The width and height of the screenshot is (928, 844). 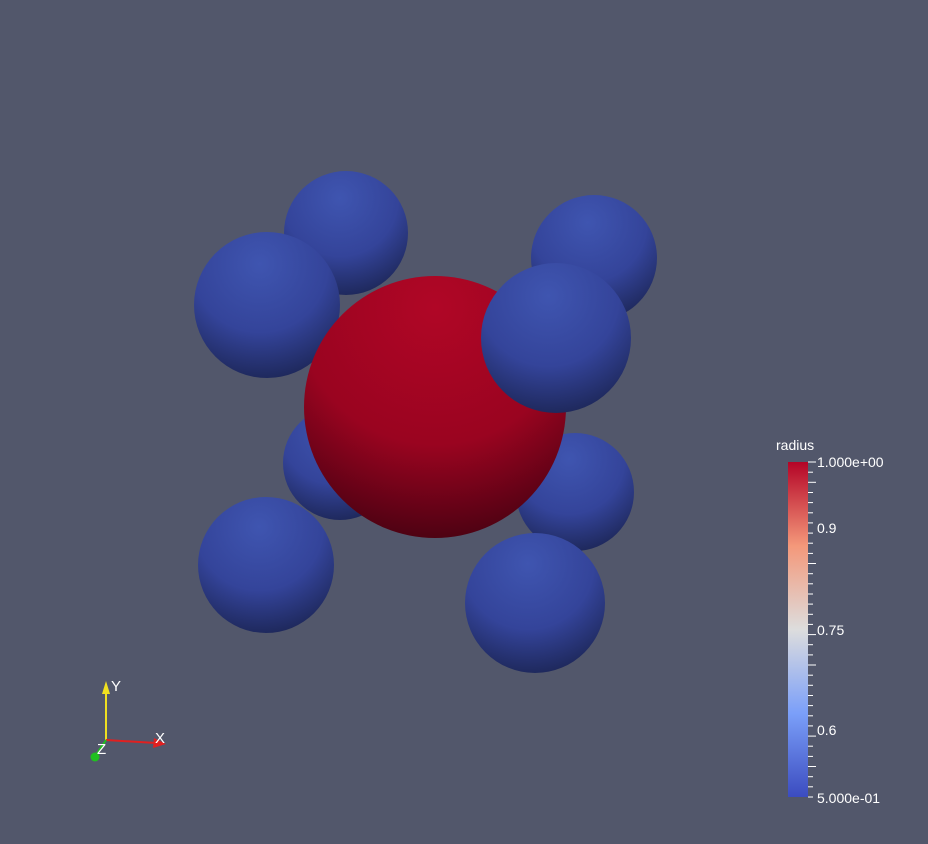 What do you see at coordinates (266, 565) in the screenshot?
I see `particle-sphere-front-lower-left` at bounding box center [266, 565].